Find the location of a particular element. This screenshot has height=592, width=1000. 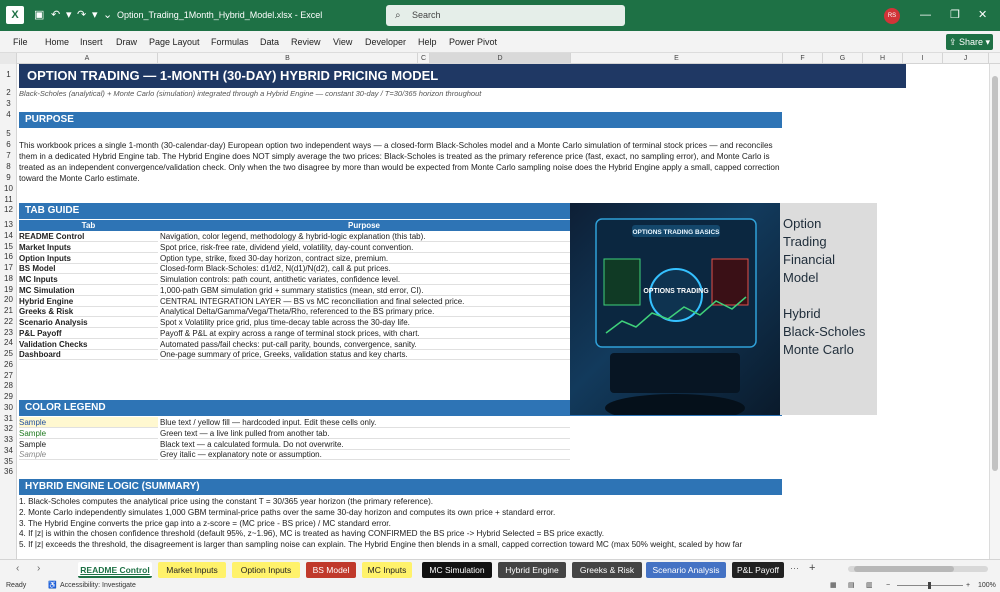

column-header-b: B is located at coordinates (288, 58).